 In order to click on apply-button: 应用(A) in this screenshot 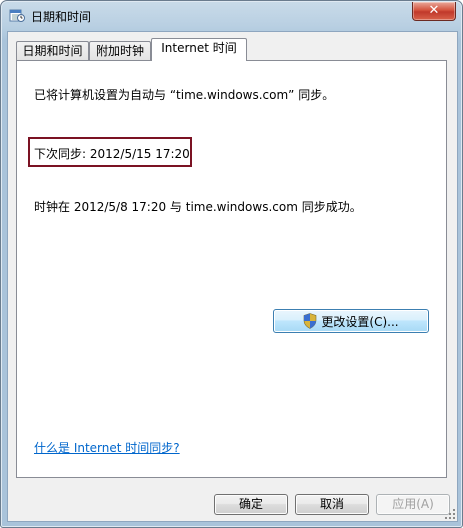, I will do `click(413, 504)`.